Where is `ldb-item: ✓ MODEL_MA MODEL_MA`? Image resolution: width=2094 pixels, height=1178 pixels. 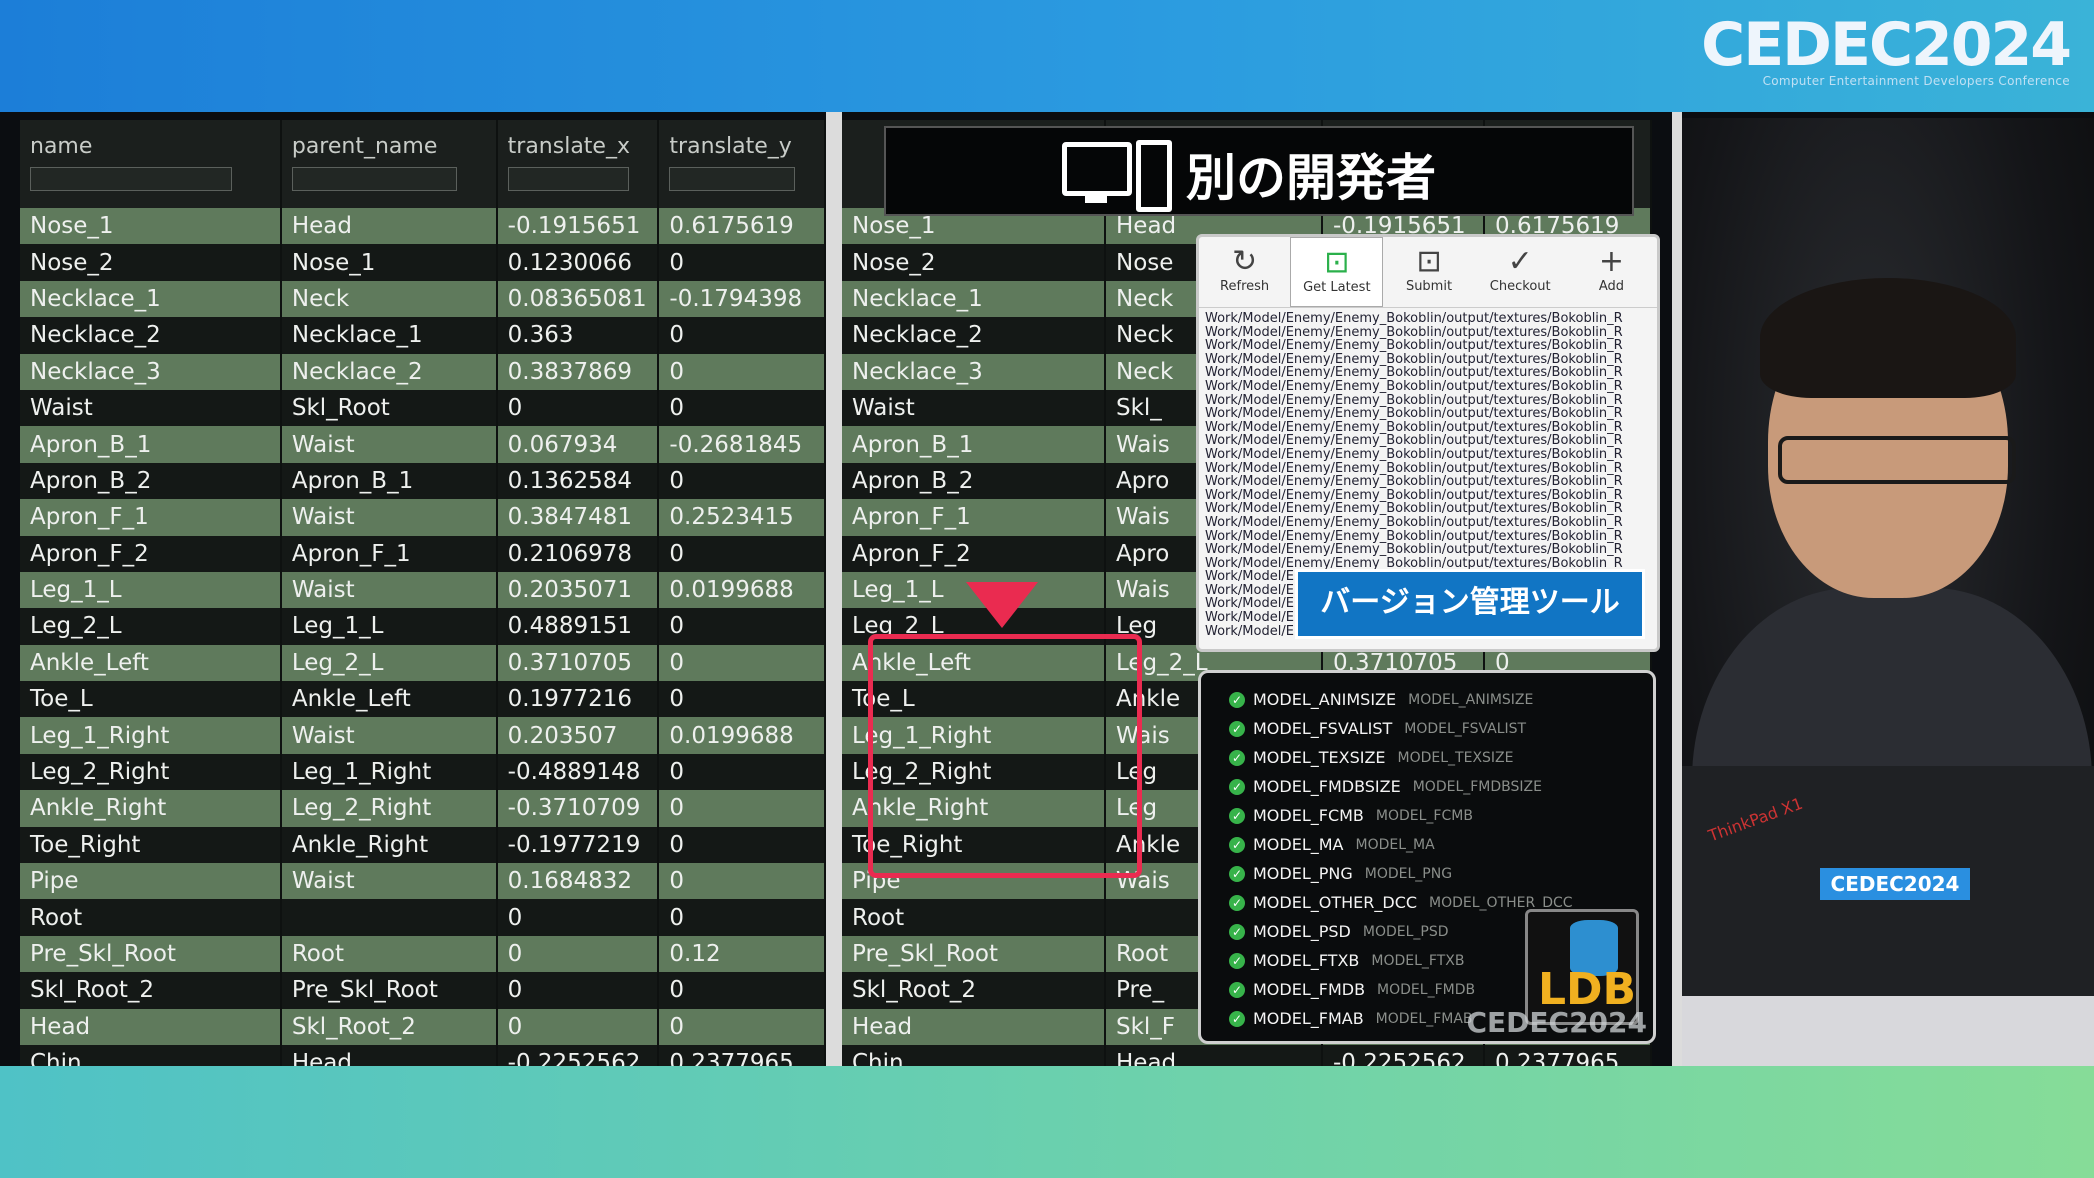
ldb-item: ✓ MODEL_MA MODEL_MA is located at coordinates (1427, 844).